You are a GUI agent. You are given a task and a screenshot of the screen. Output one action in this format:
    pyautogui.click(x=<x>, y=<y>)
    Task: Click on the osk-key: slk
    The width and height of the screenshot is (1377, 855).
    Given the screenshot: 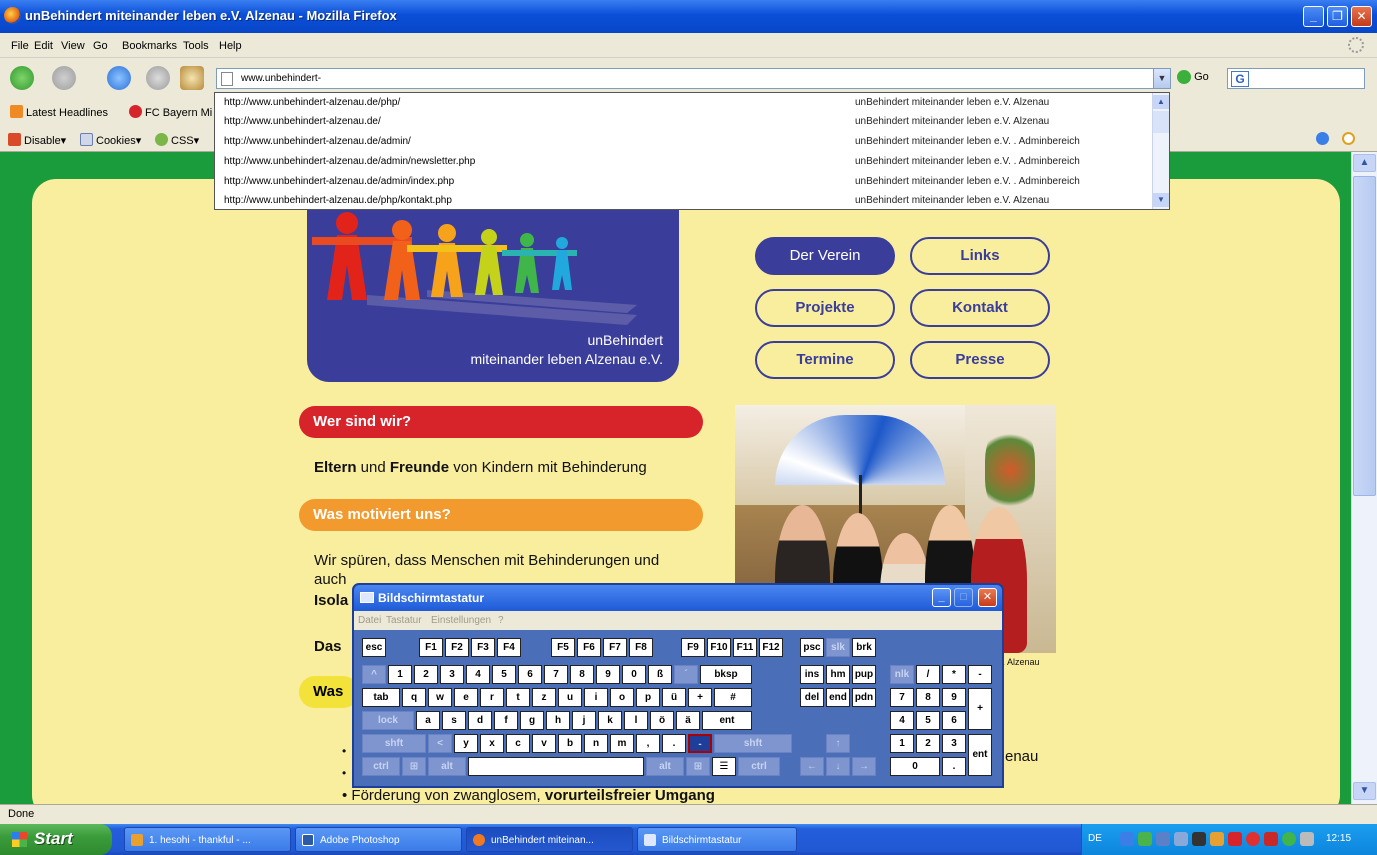 What is the action you would take?
    pyautogui.click(x=838, y=647)
    